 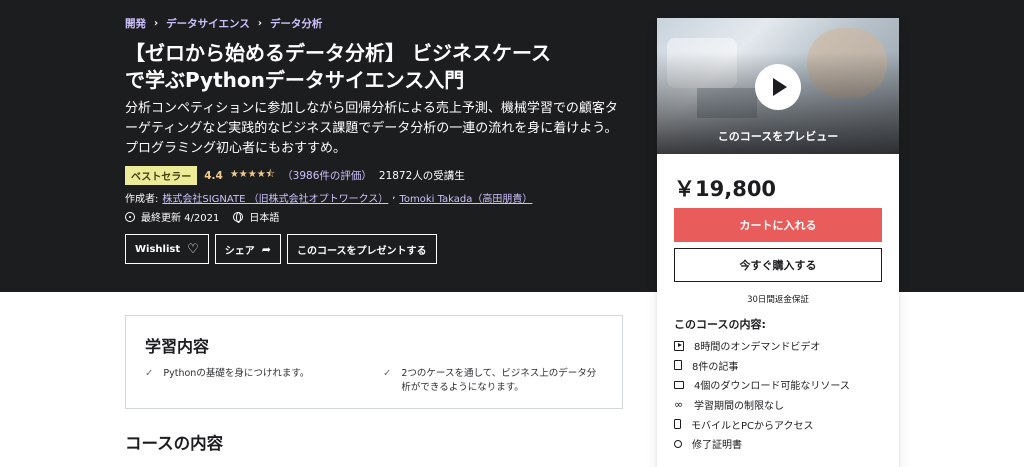 I want to click on file-icon, so click(x=678, y=365).